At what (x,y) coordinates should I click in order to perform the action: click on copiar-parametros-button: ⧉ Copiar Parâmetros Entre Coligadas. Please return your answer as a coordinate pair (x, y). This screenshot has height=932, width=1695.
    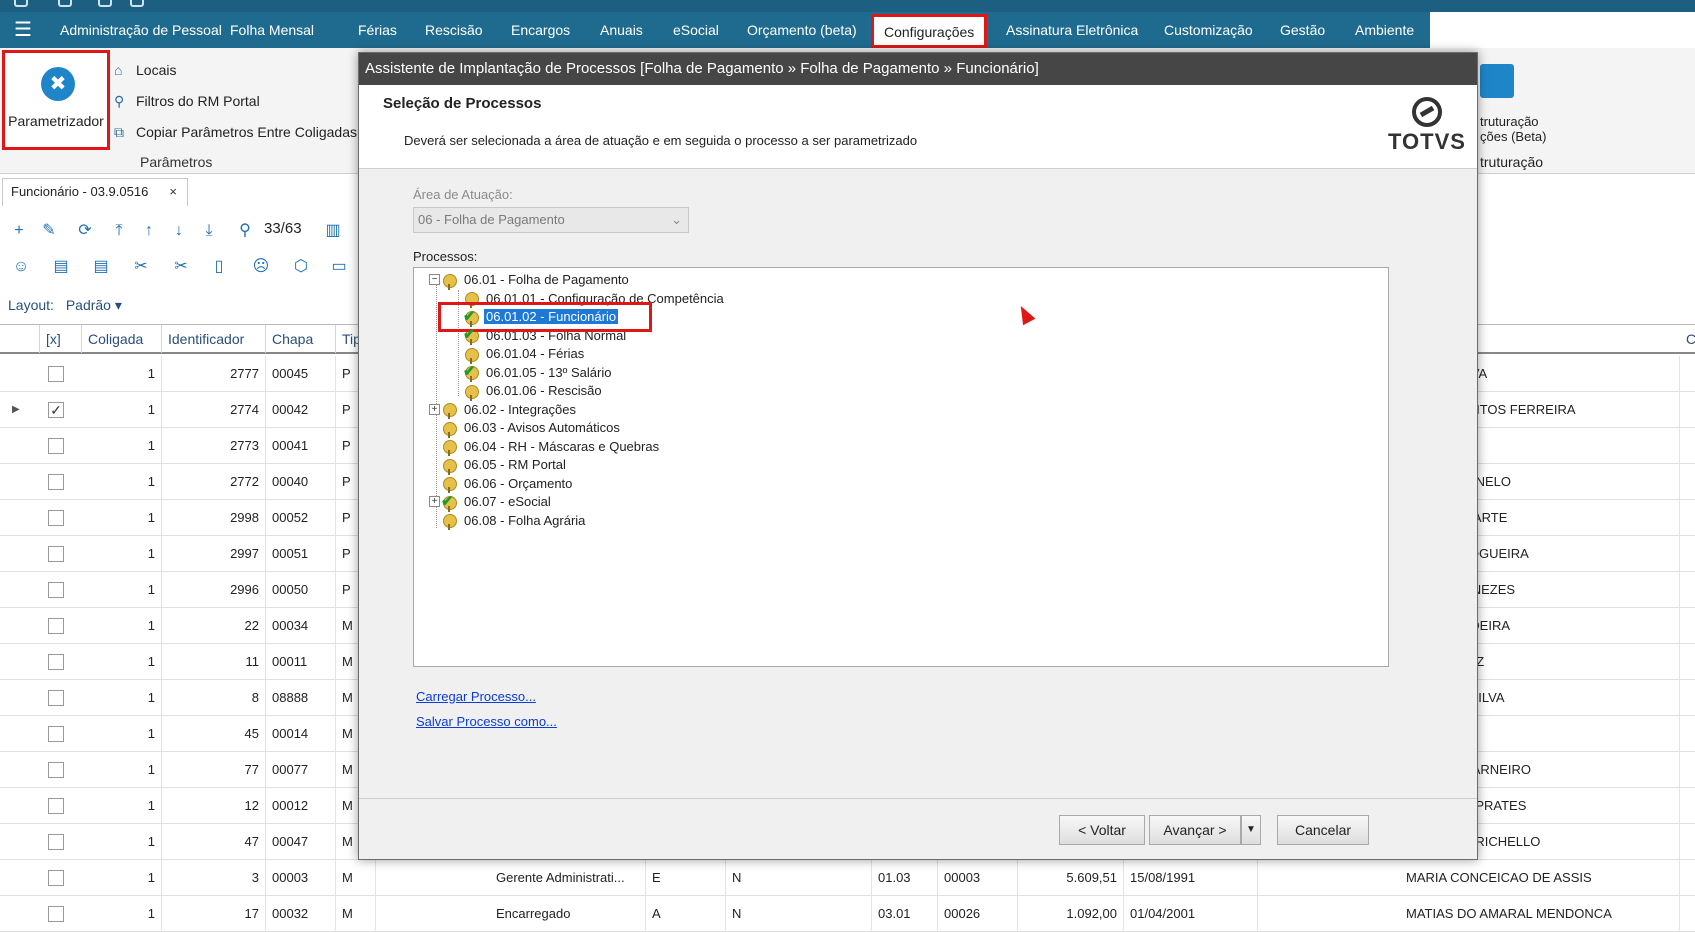
    Looking at the image, I should click on (235, 132).